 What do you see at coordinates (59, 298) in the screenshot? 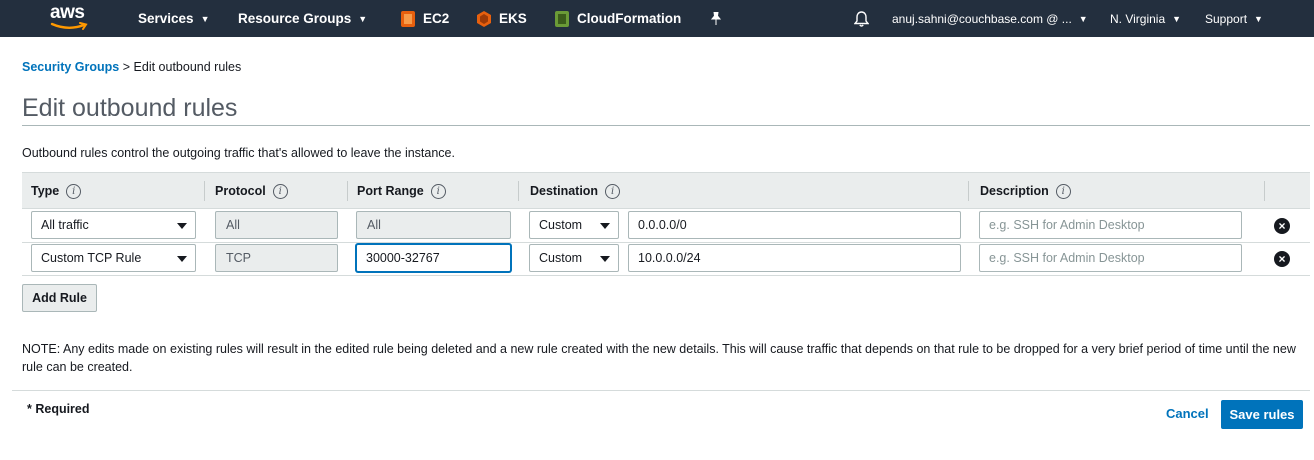
I see `add-rule-button: Add Rule` at bounding box center [59, 298].